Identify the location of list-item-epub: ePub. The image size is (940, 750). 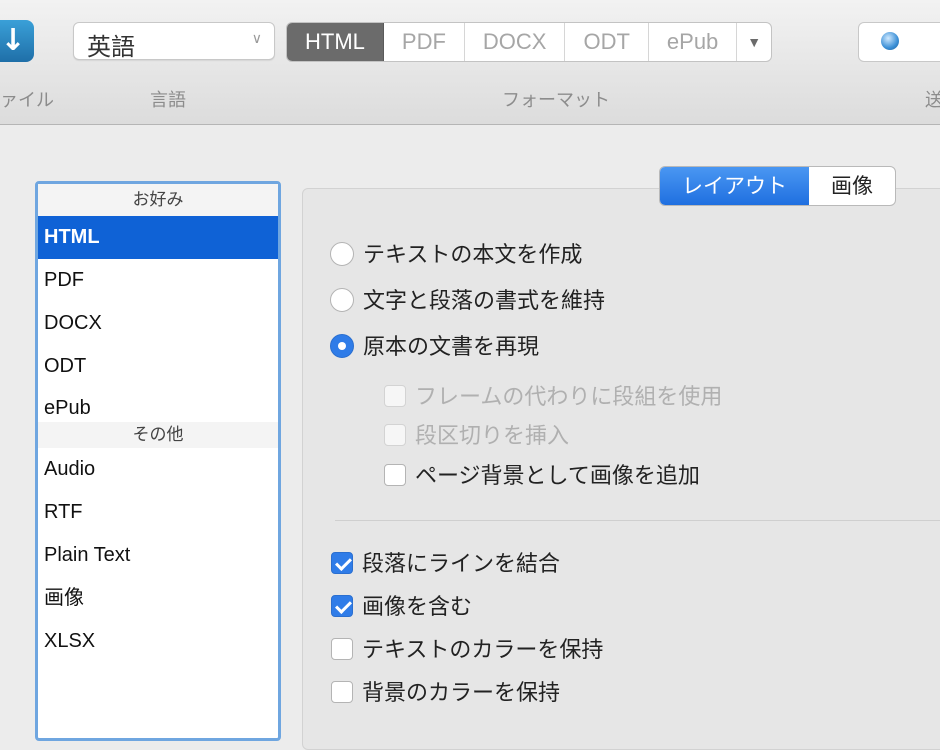
(158, 405).